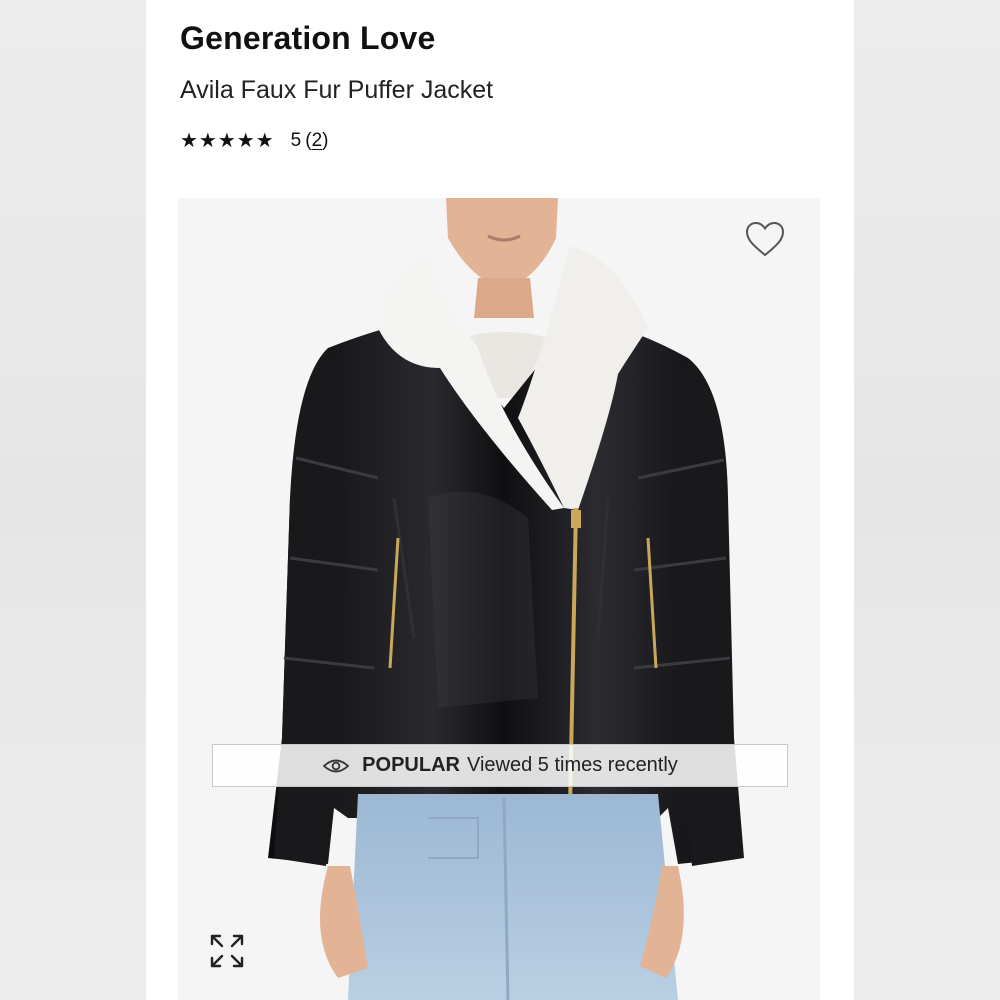 This screenshot has width=1000, height=1000. I want to click on rating-count-link: (2), so click(316, 141).